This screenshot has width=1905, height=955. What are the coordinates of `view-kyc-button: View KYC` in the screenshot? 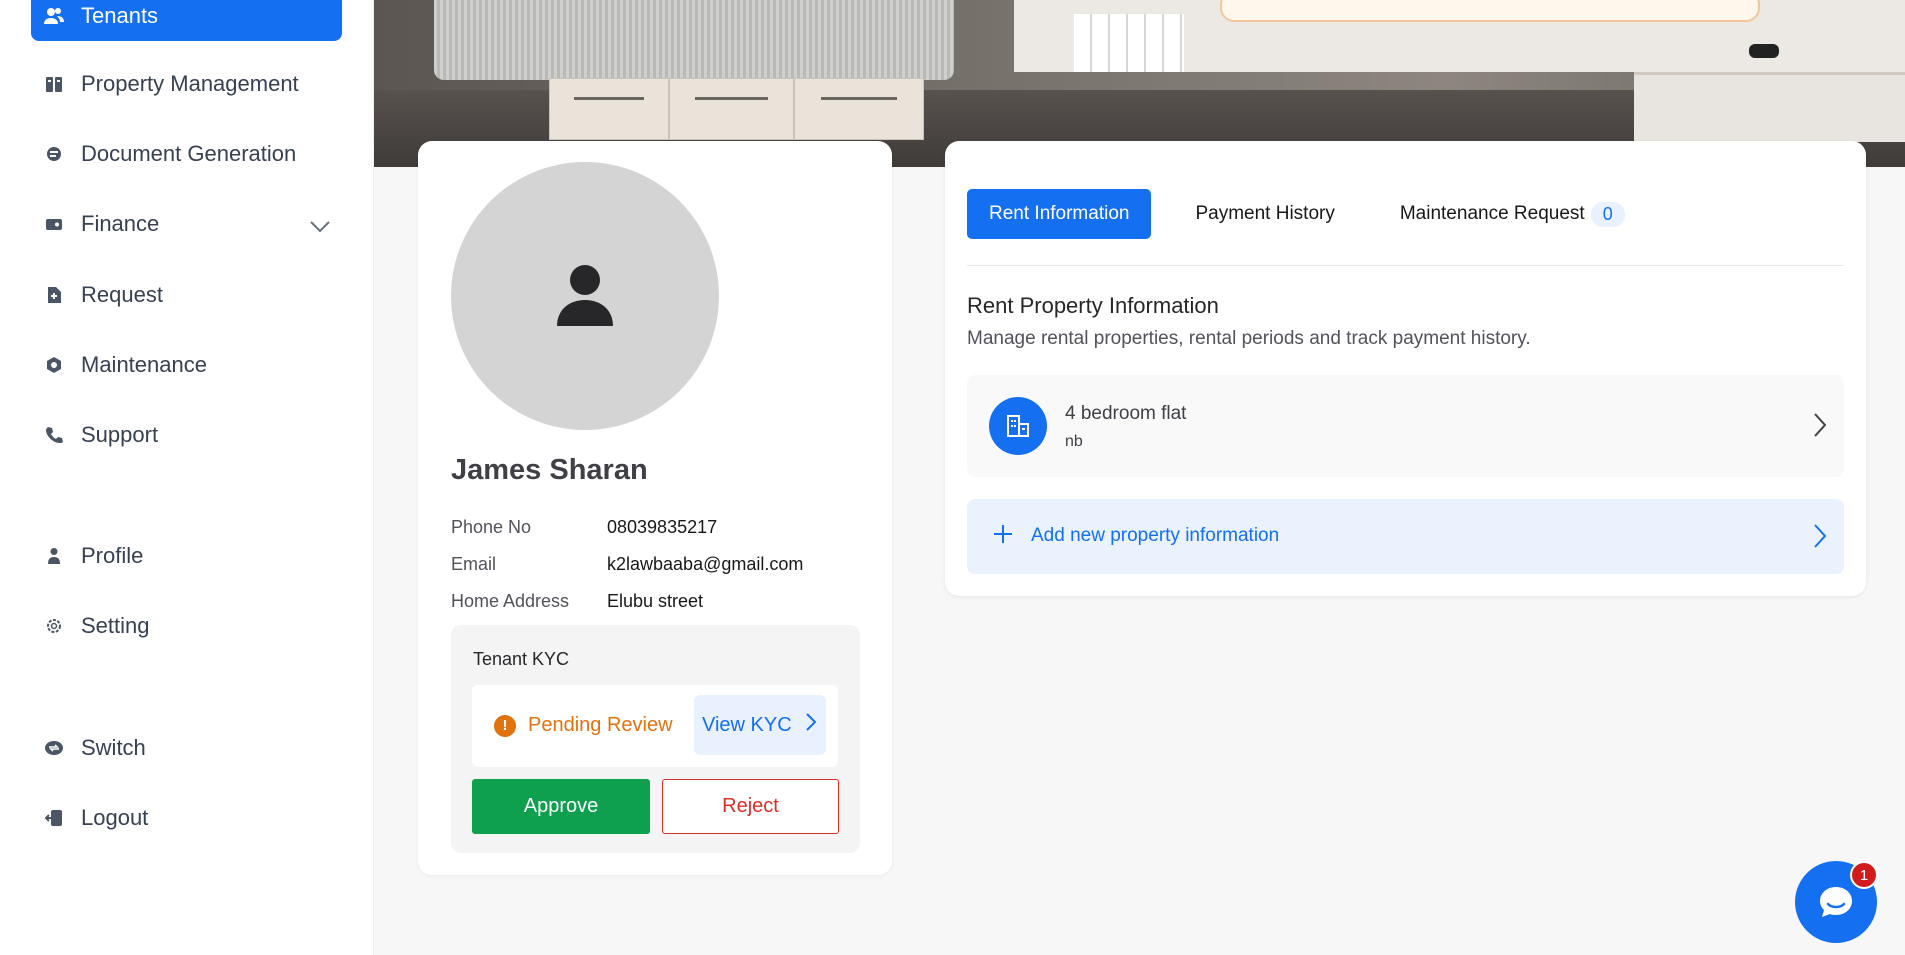 It's located at (760, 725).